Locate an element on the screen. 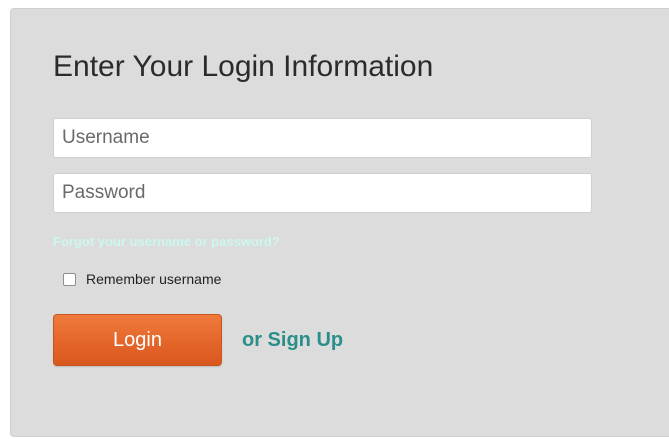 This screenshot has width=669, height=439. sign-up-link: or Sign Up is located at coordinates (292, 340).